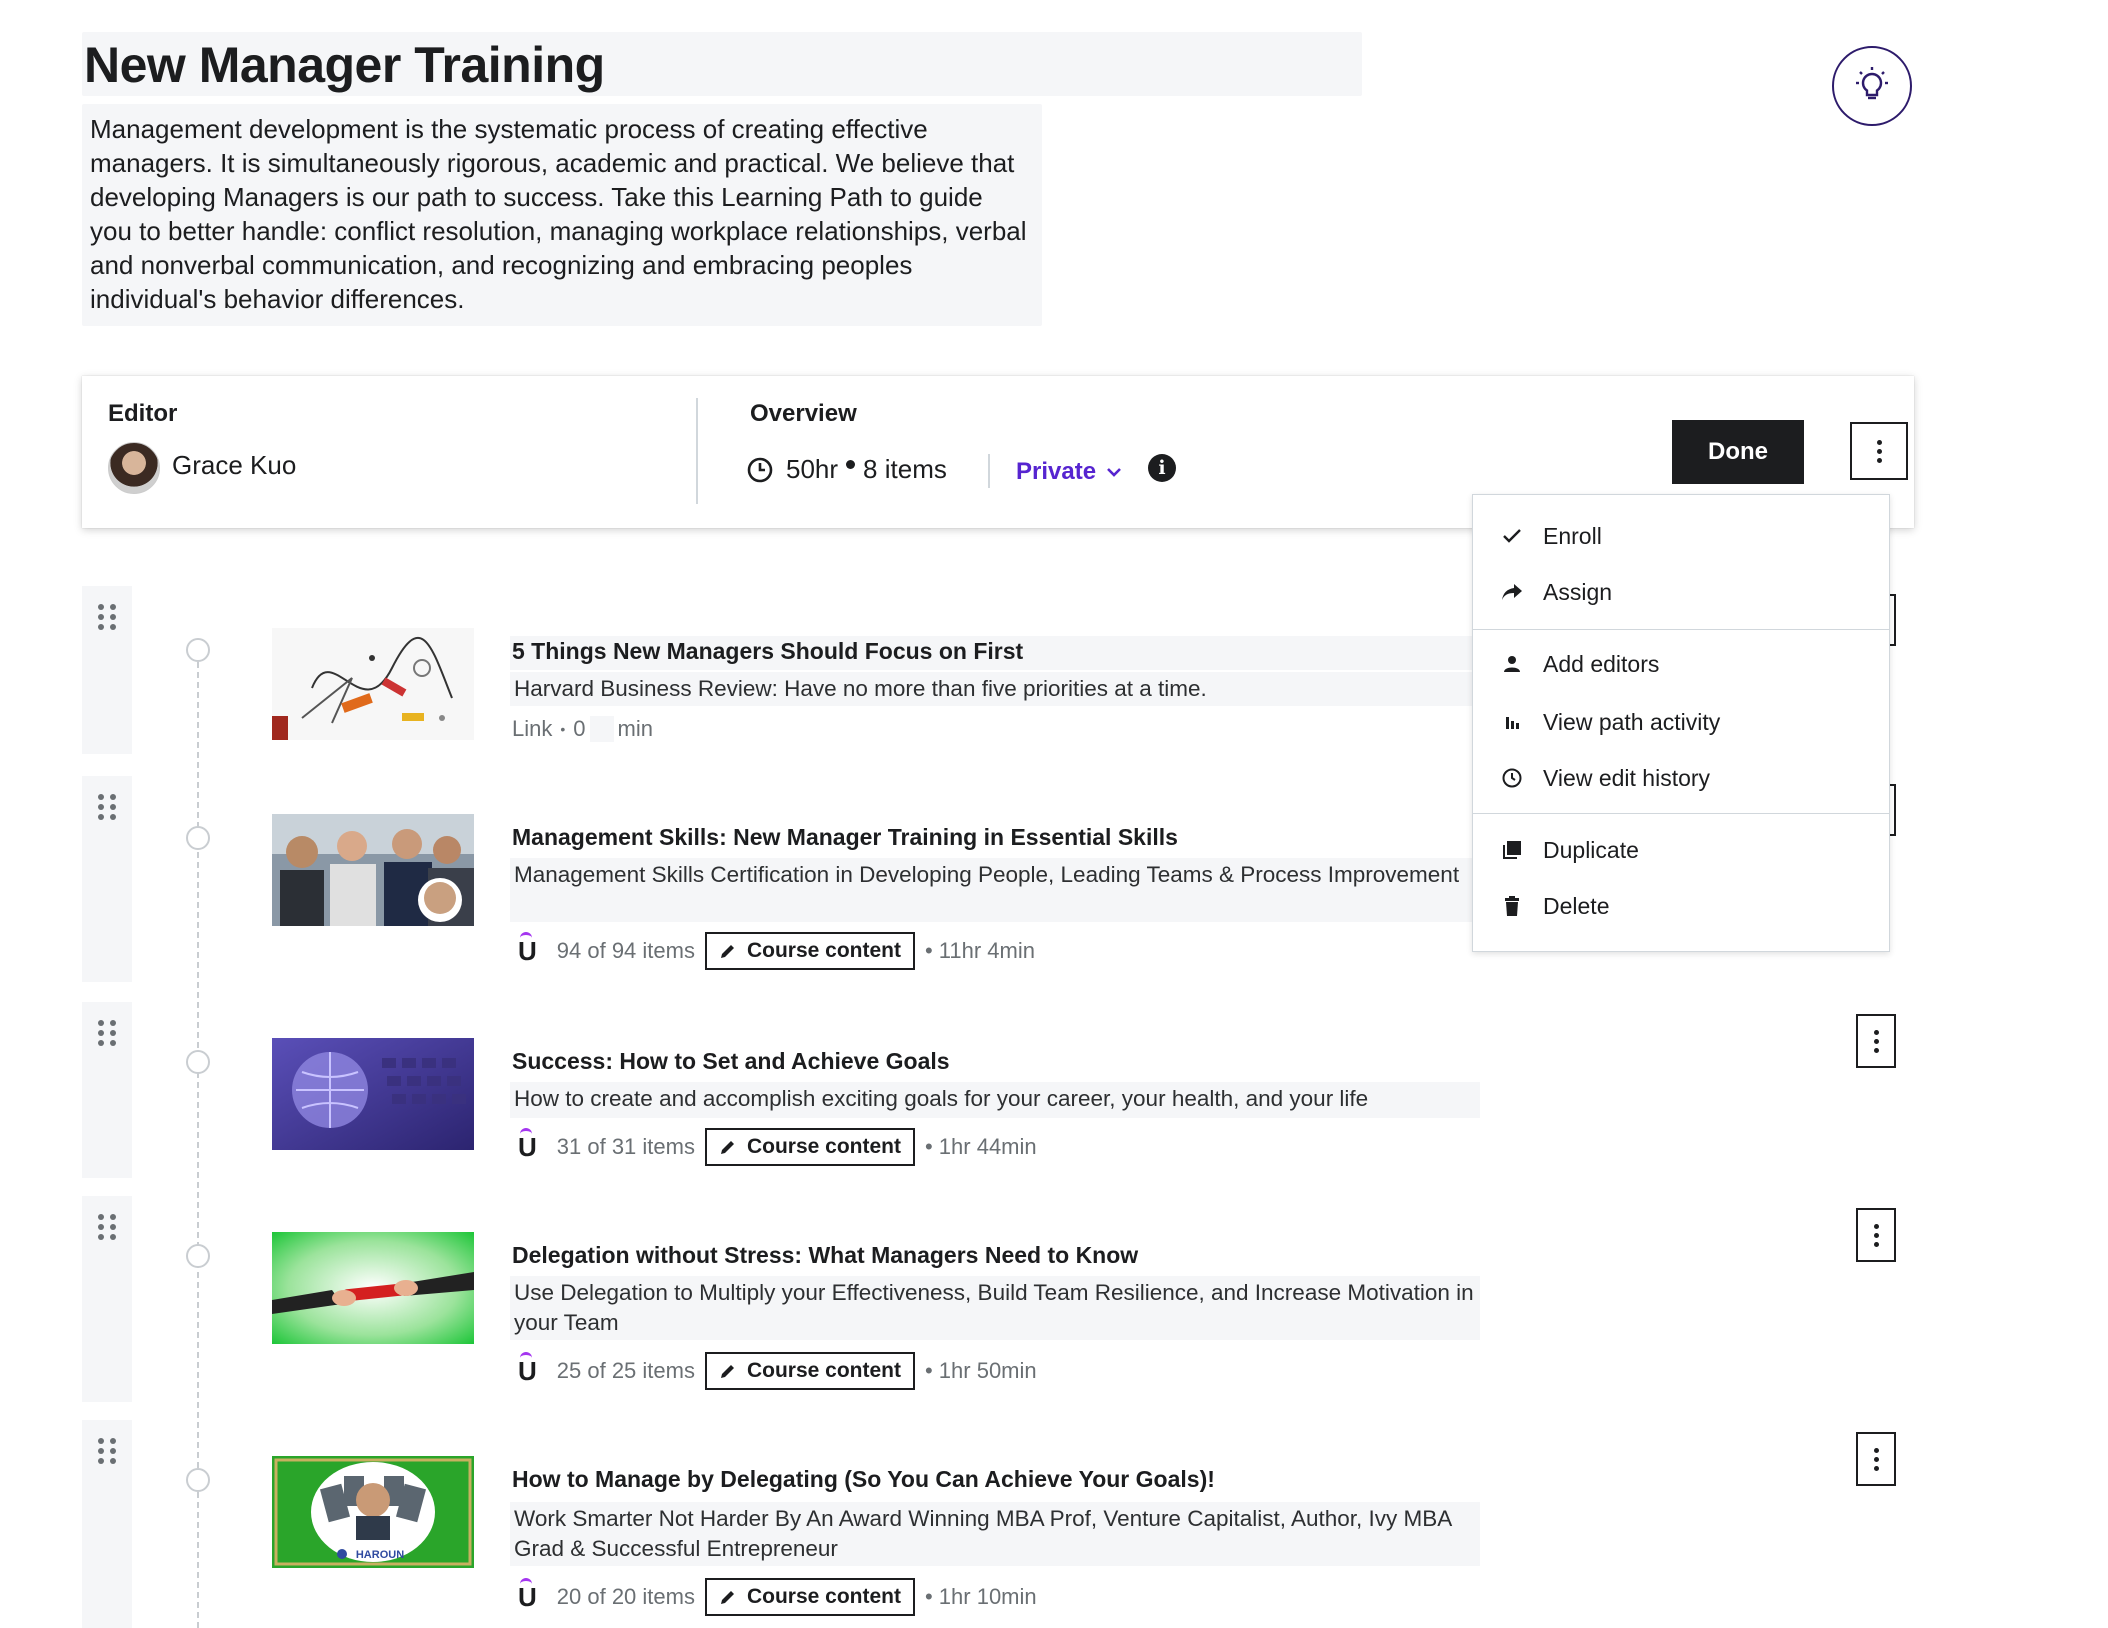 Image resolution: width=2108 pixels, height=1628 pixels. I want to click on info-icon: i, so click(1162, 468).